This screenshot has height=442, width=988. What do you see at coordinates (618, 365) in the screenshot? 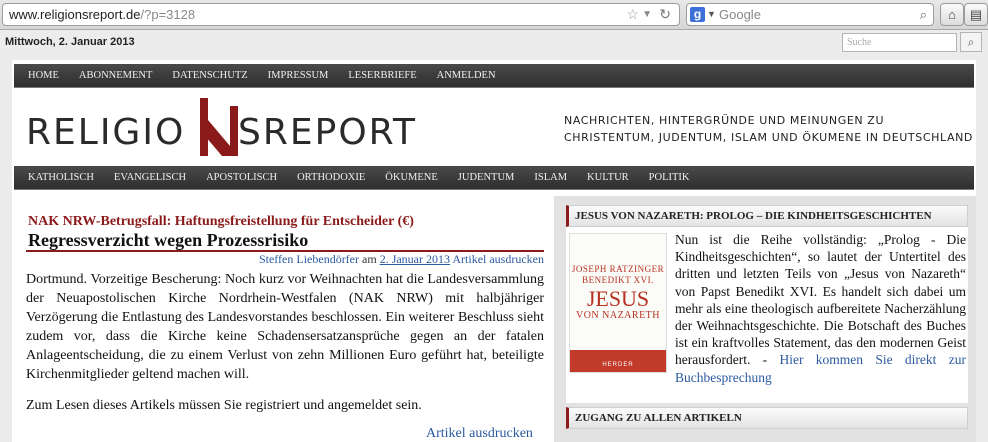
I see `book-publisher: HERDER` at bounding box center [618, 365].